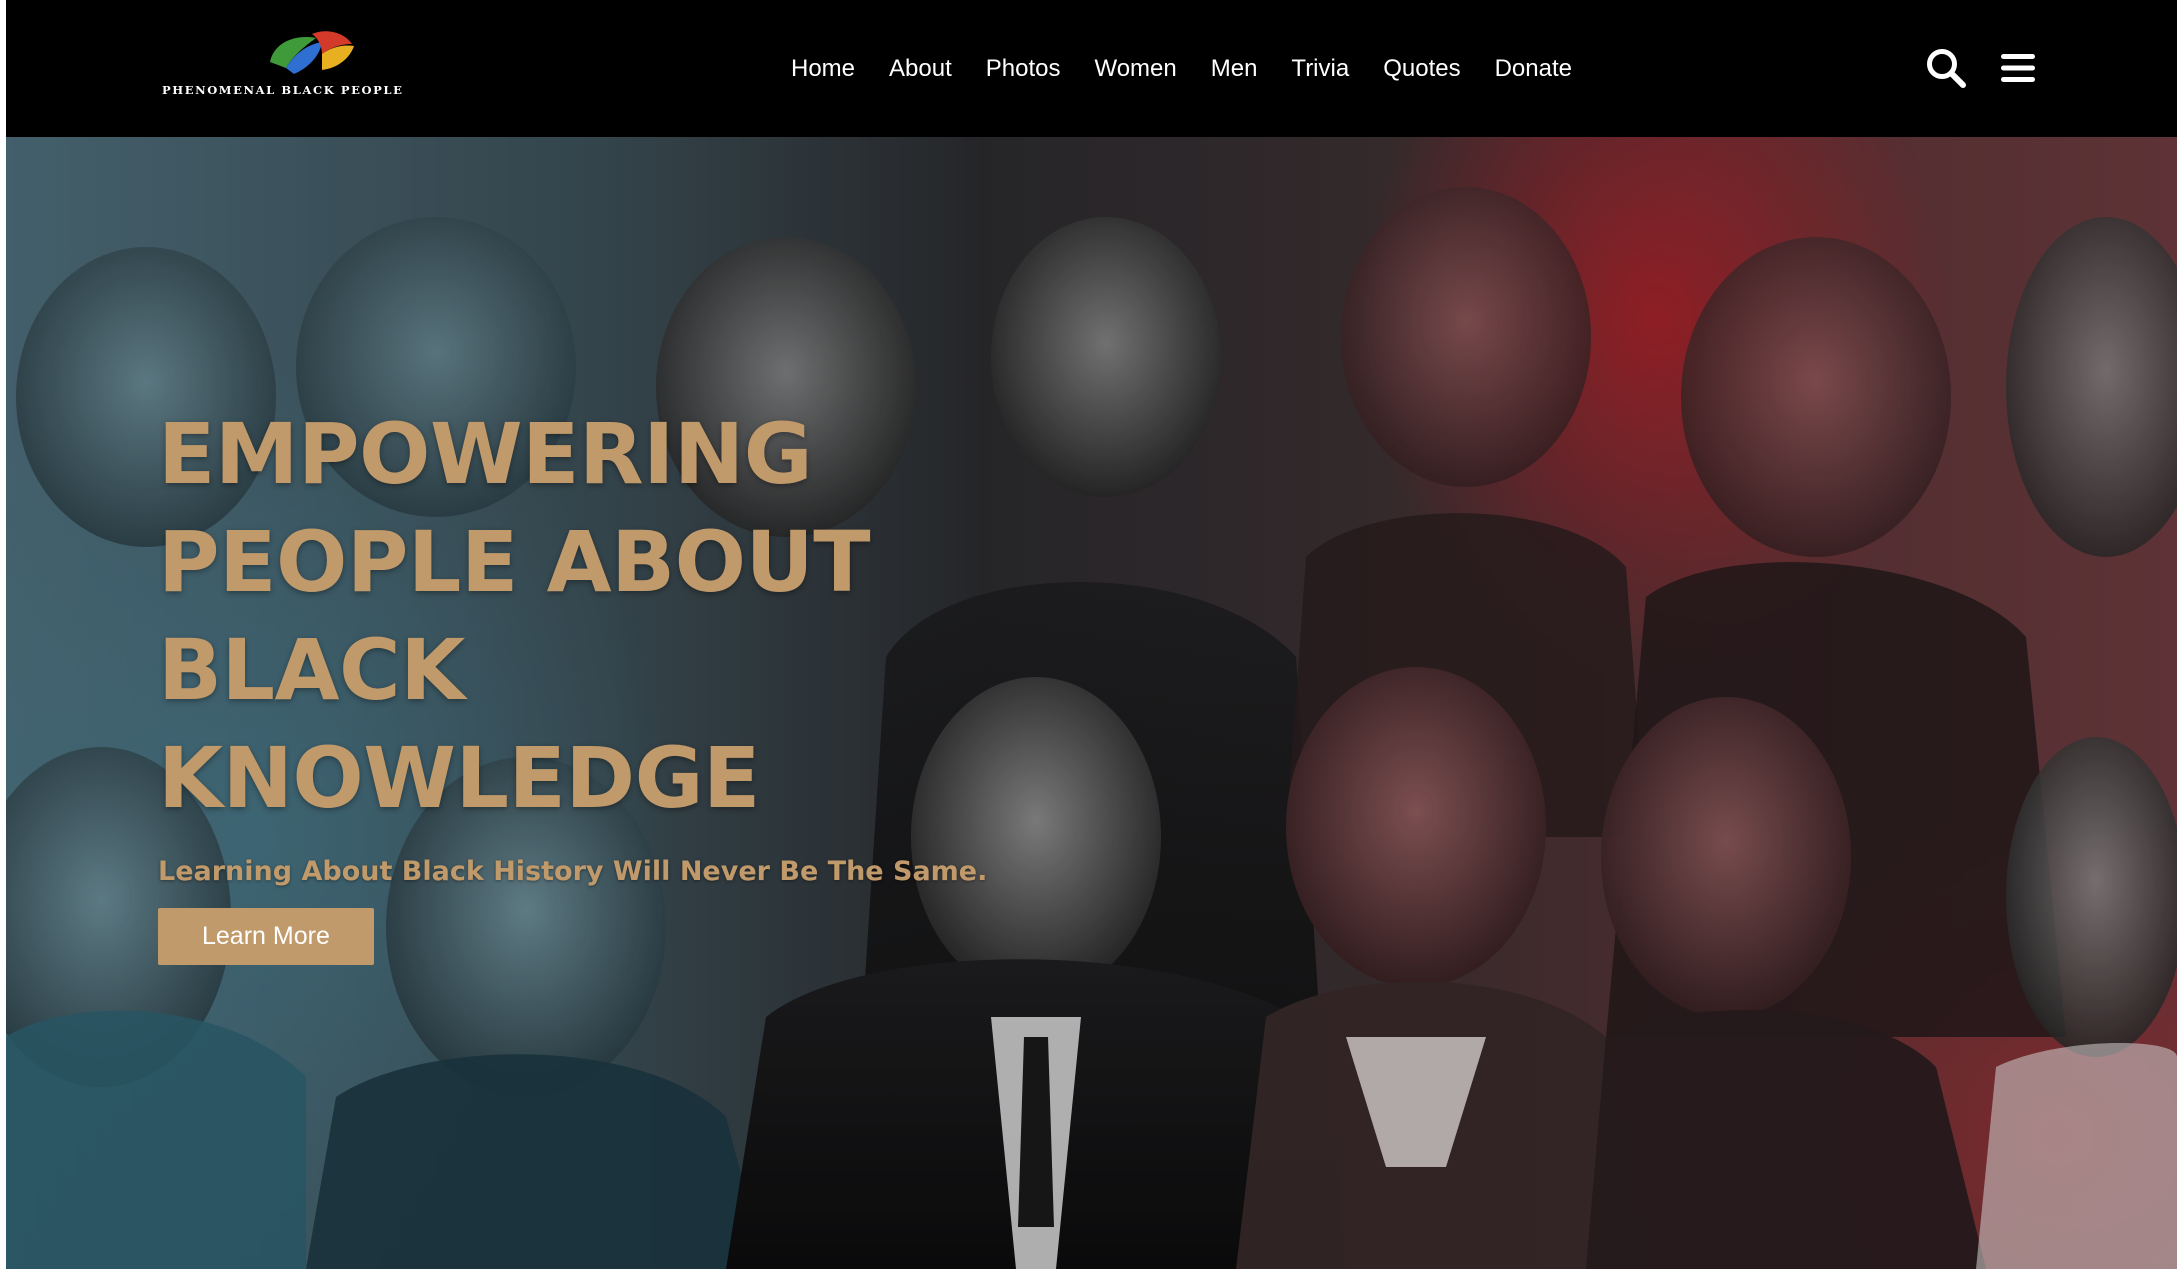  What do you see at coordinates (1421, 69) in the screenshot?
I see `nav-item-quotes: Quotes` at bounding box center [1421, 69].